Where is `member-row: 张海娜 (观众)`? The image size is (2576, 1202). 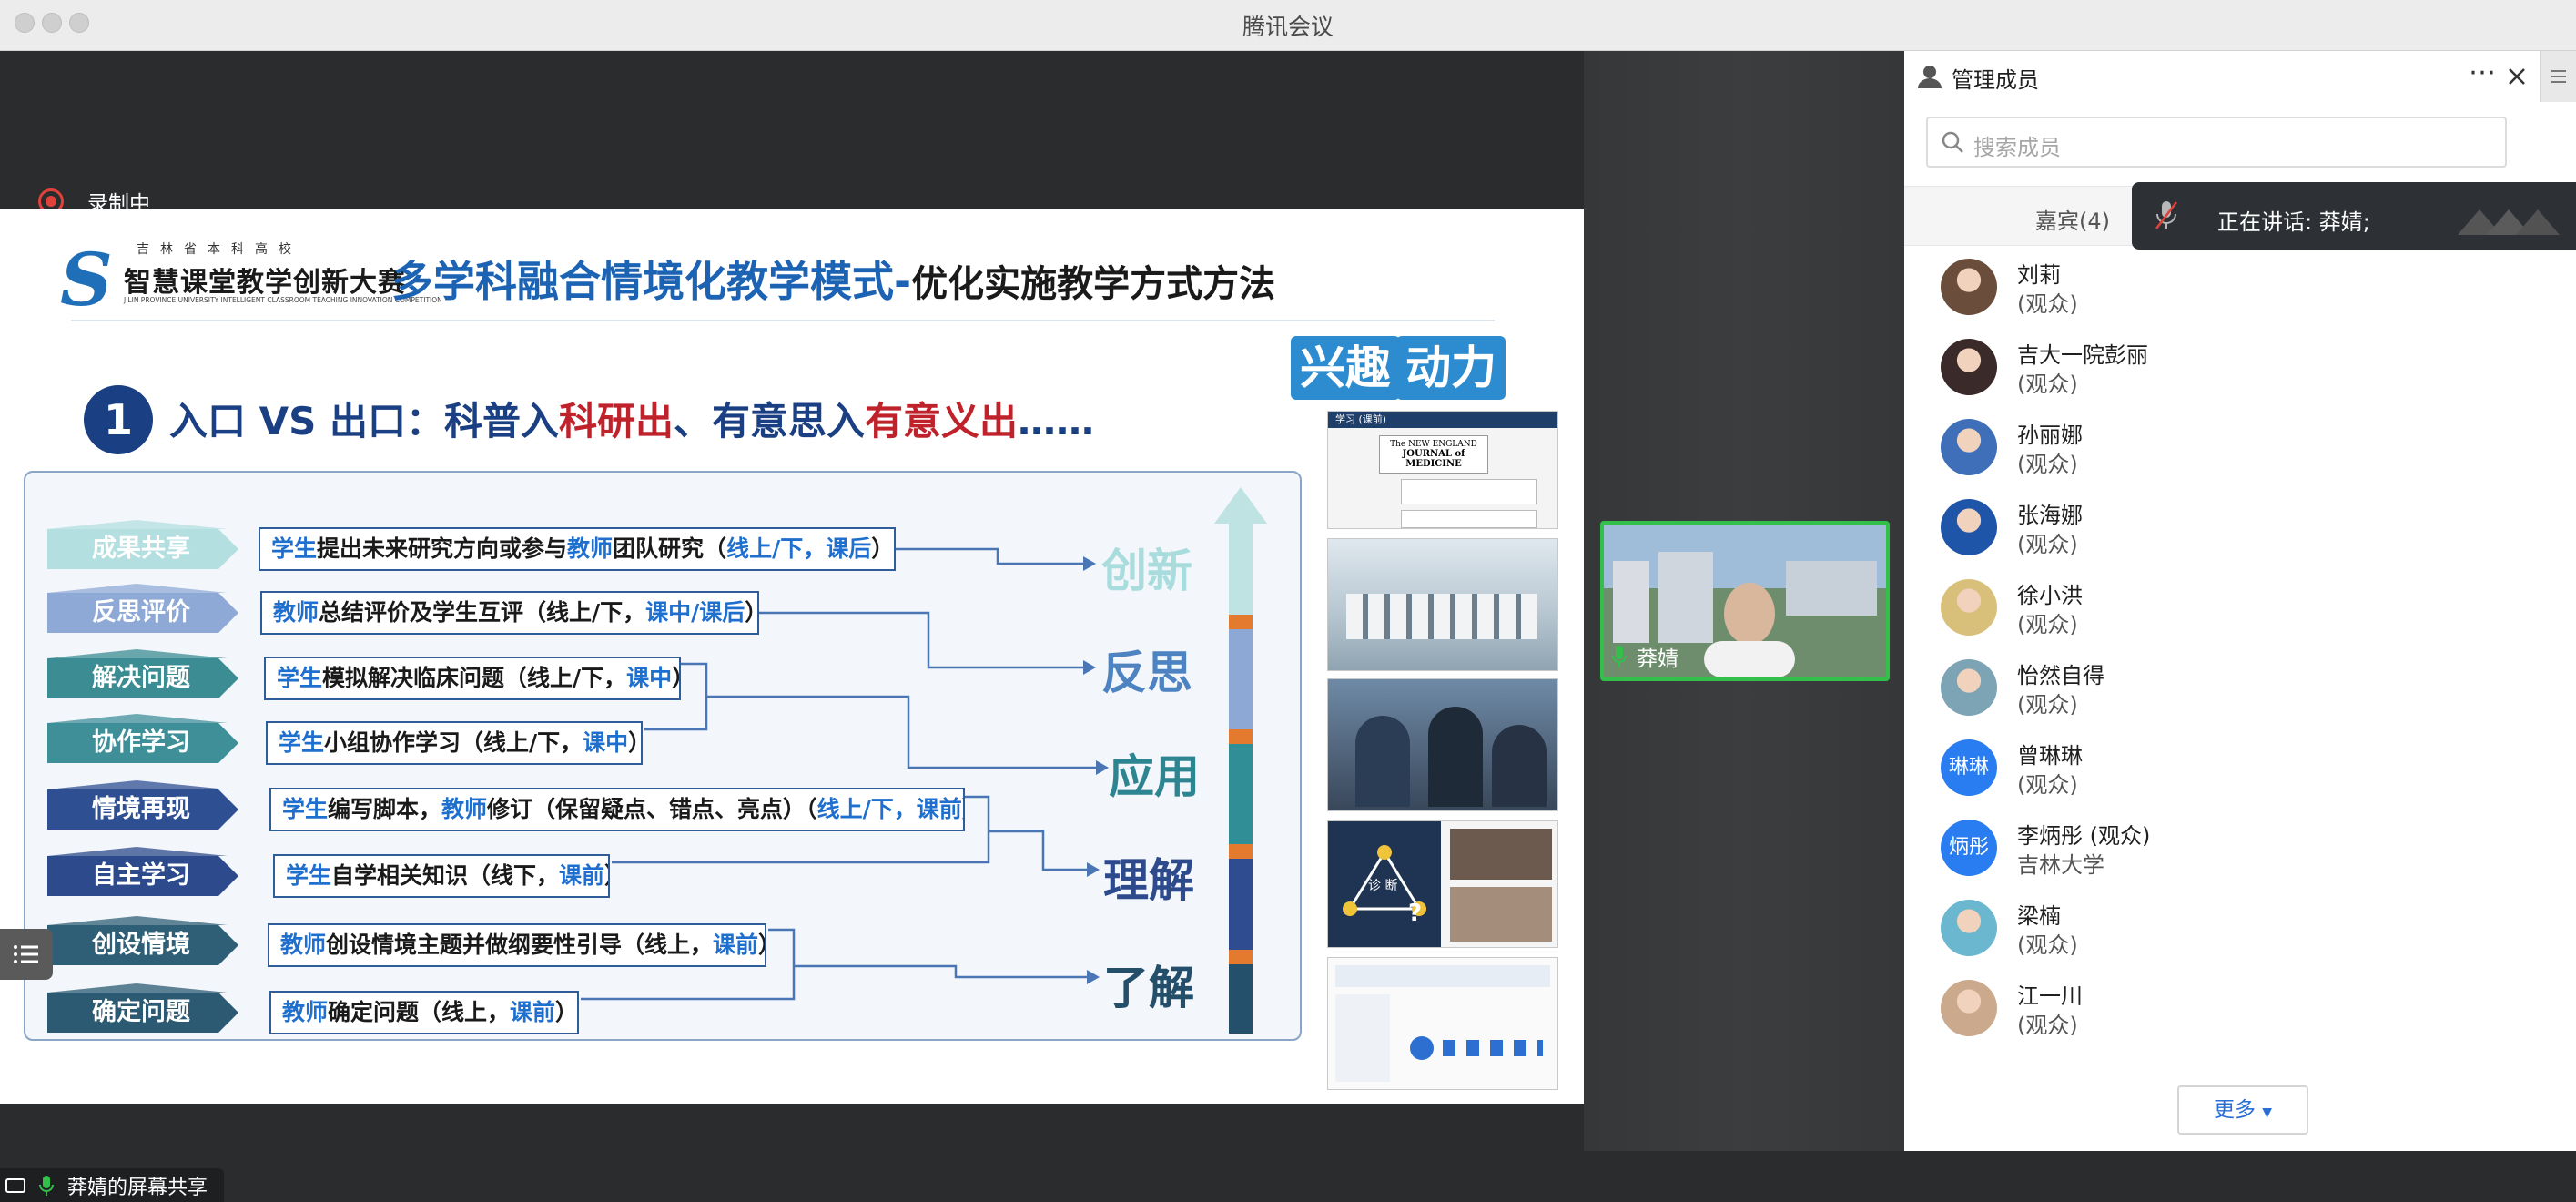
member-row: 张海娜 (观众) is located at coordinates (2240, 530).